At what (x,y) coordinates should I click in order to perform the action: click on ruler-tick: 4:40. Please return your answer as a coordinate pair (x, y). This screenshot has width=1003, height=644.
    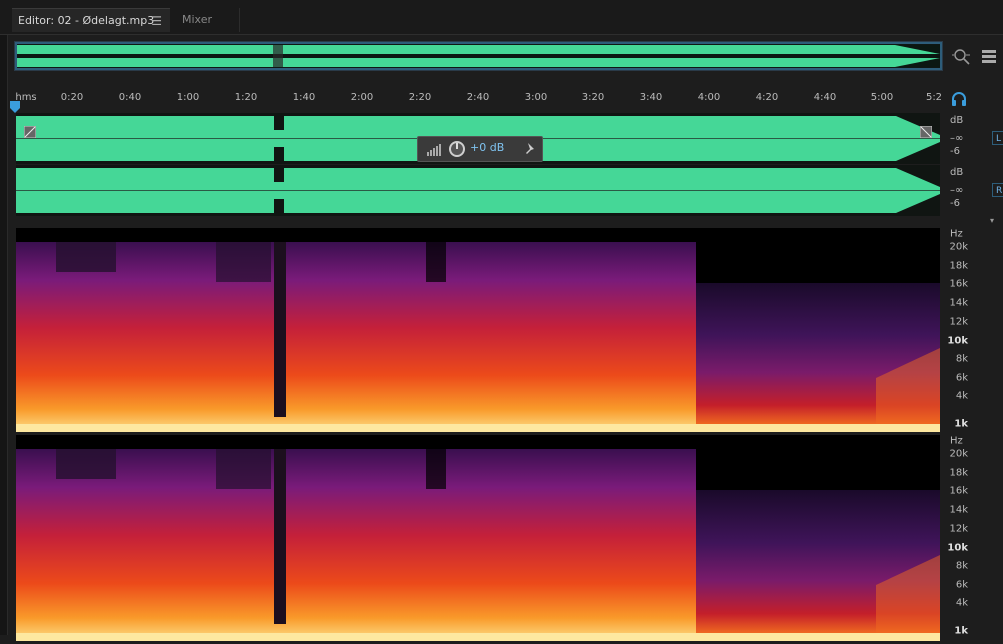
    Looking at the image, I should click on (825, 97).